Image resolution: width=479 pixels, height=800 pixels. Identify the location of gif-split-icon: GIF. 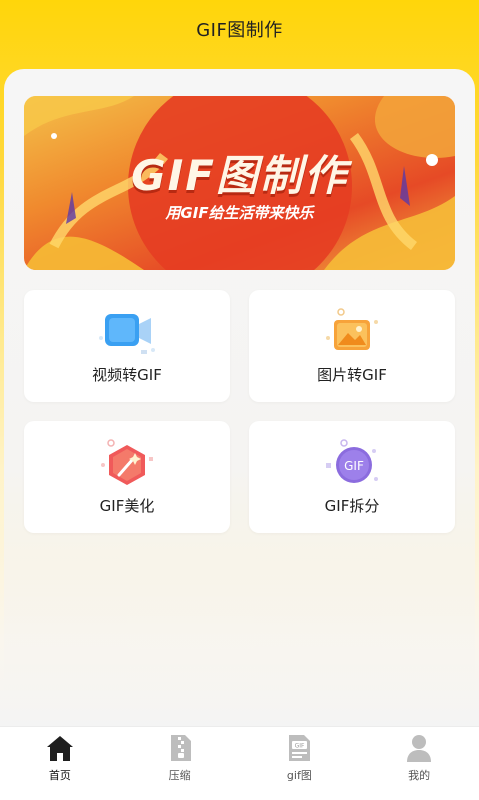
(352, 461).